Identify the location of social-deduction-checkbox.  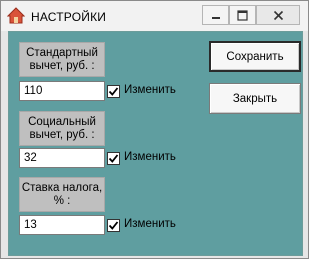
(113, 158).